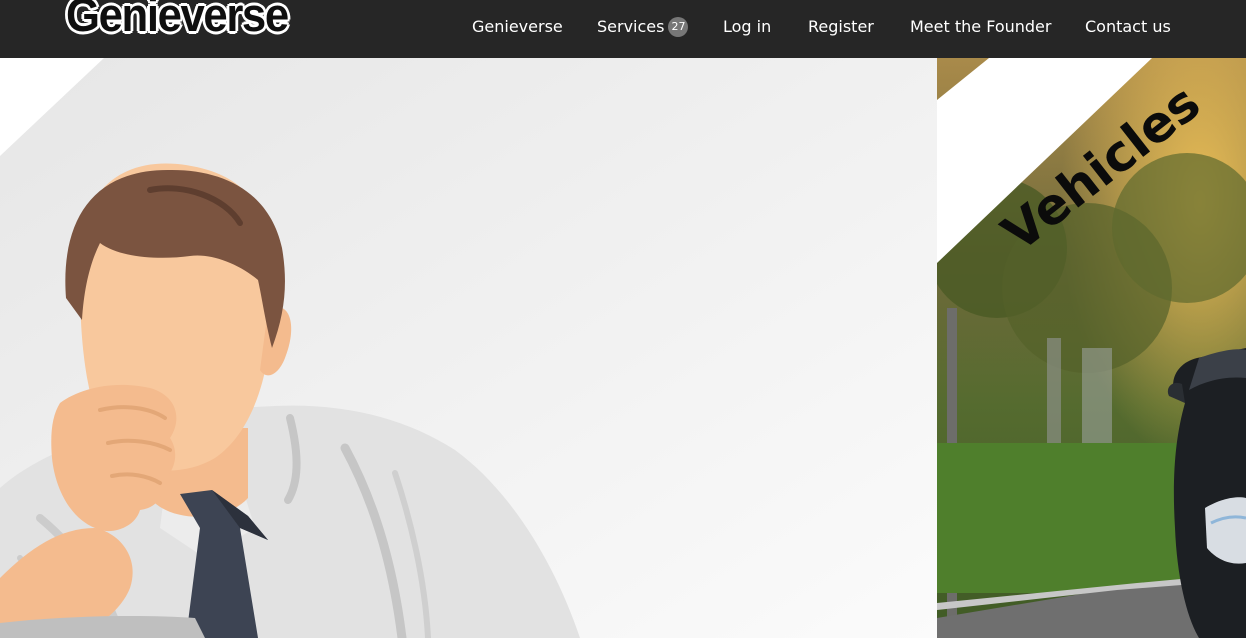  I want to click on nav-link-meet-the-founder: Meet the Founder, so click(980, 27).